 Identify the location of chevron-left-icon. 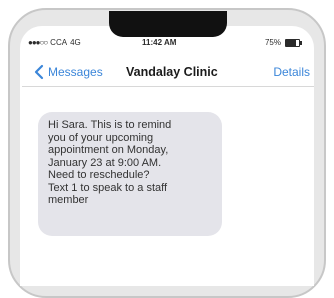
(39, 72).